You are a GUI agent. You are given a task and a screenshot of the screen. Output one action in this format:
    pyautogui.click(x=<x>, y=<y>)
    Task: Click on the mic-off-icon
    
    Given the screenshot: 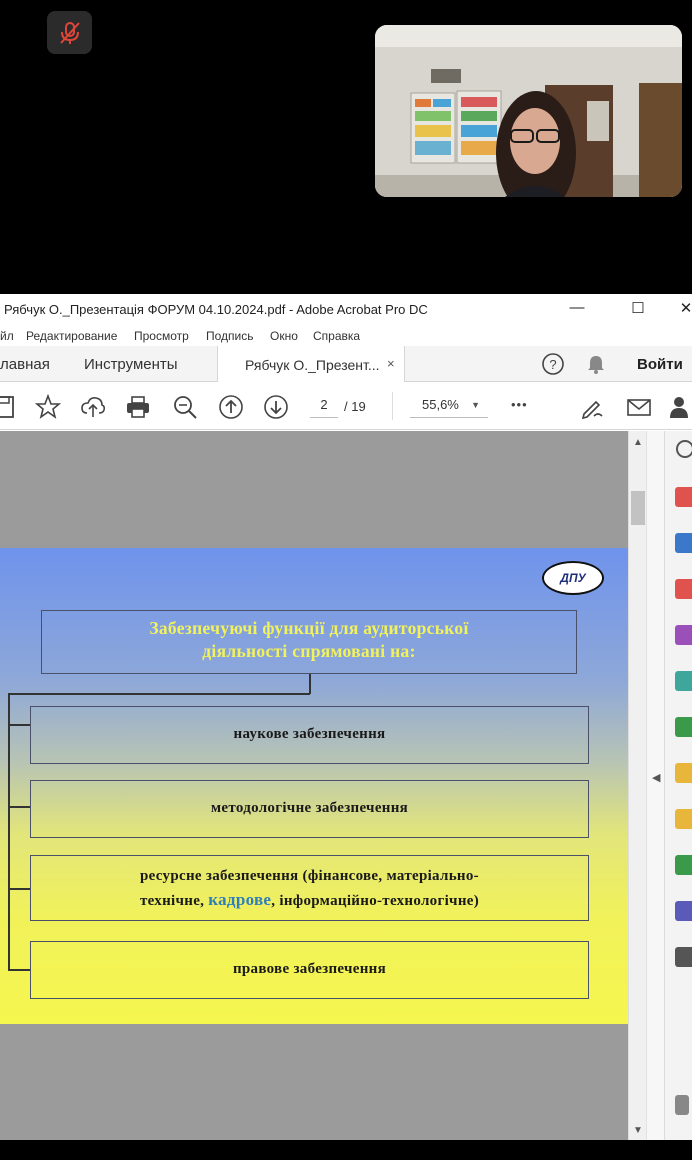 What is the action you would take?
    pyautogui.click(x=69, y=32)
    